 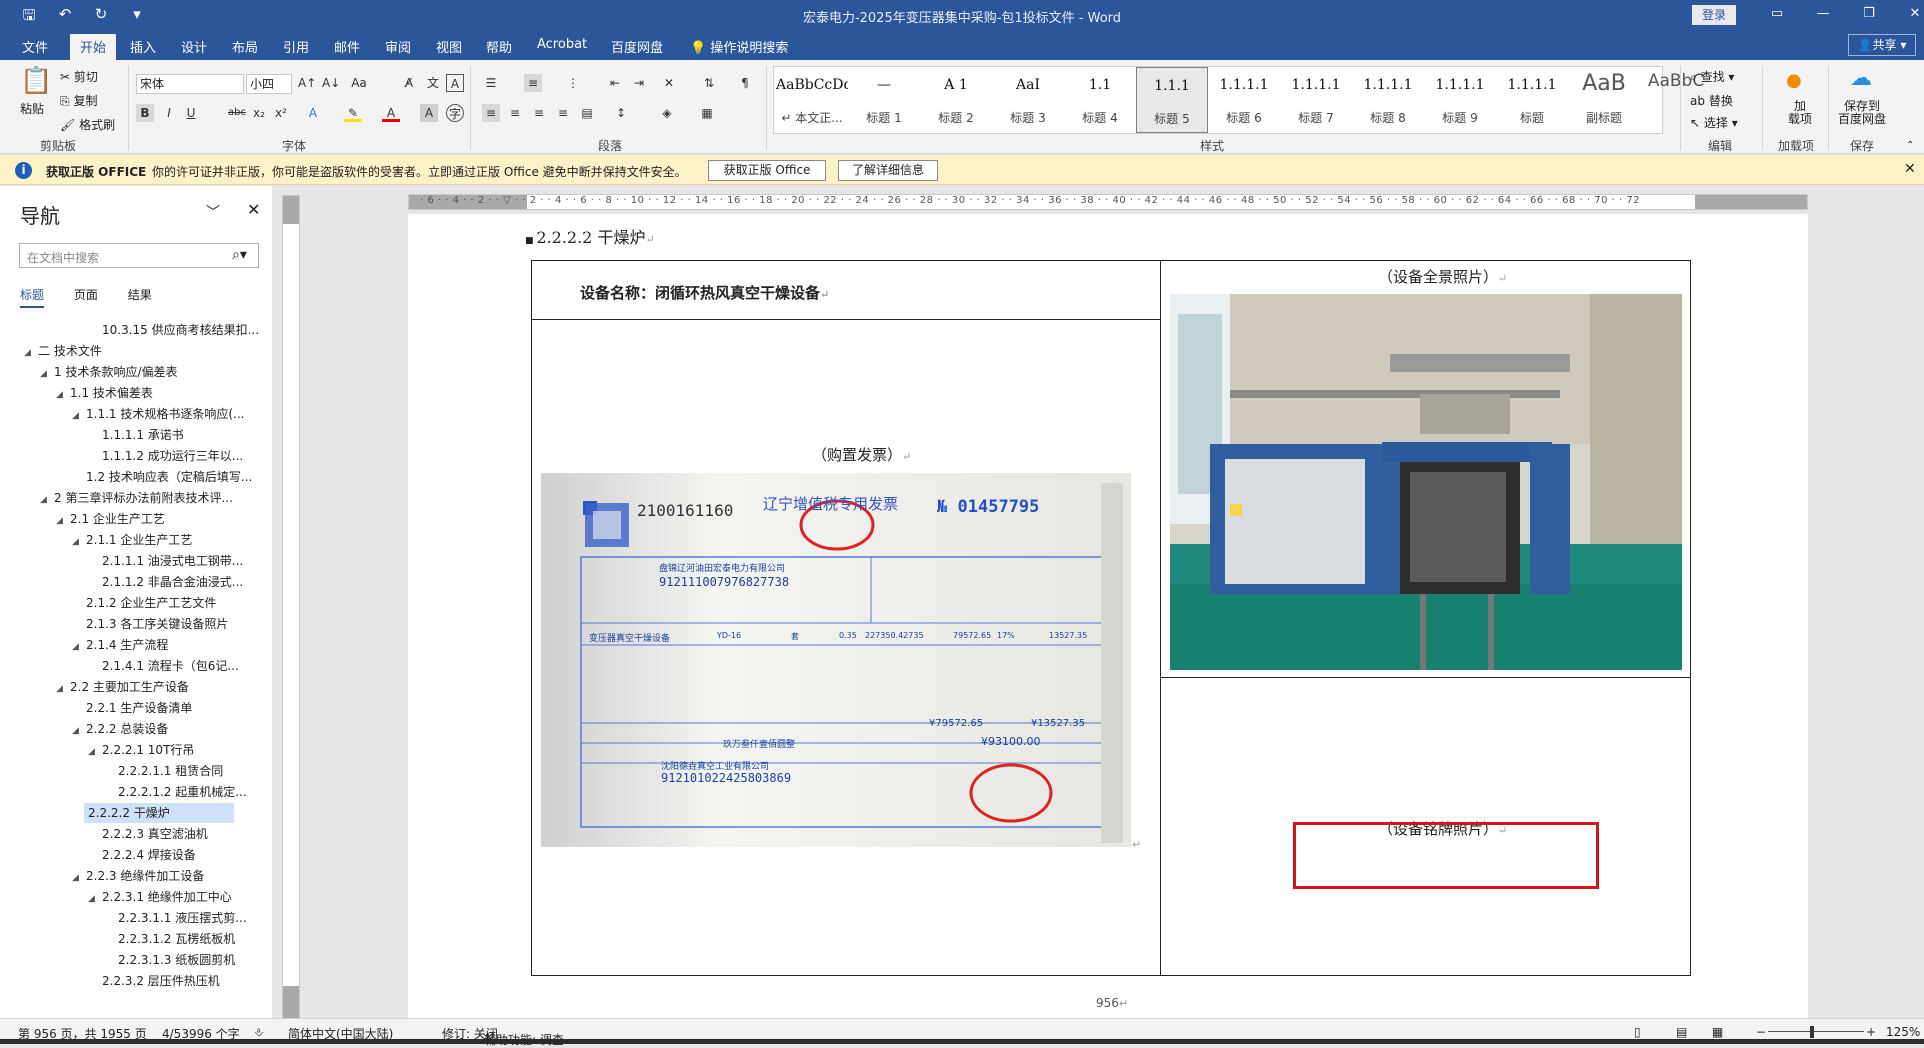 I want to click on nav-heading-item: 2.1.2 企业生产工艺文件, so click(x=130, y=603).